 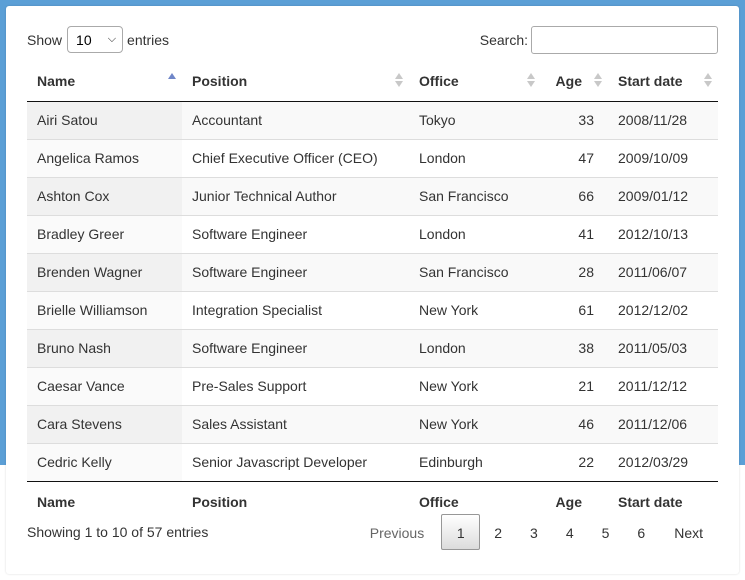 I want to click on entries-select: 10 ⌵, so click(x=95, y=39).